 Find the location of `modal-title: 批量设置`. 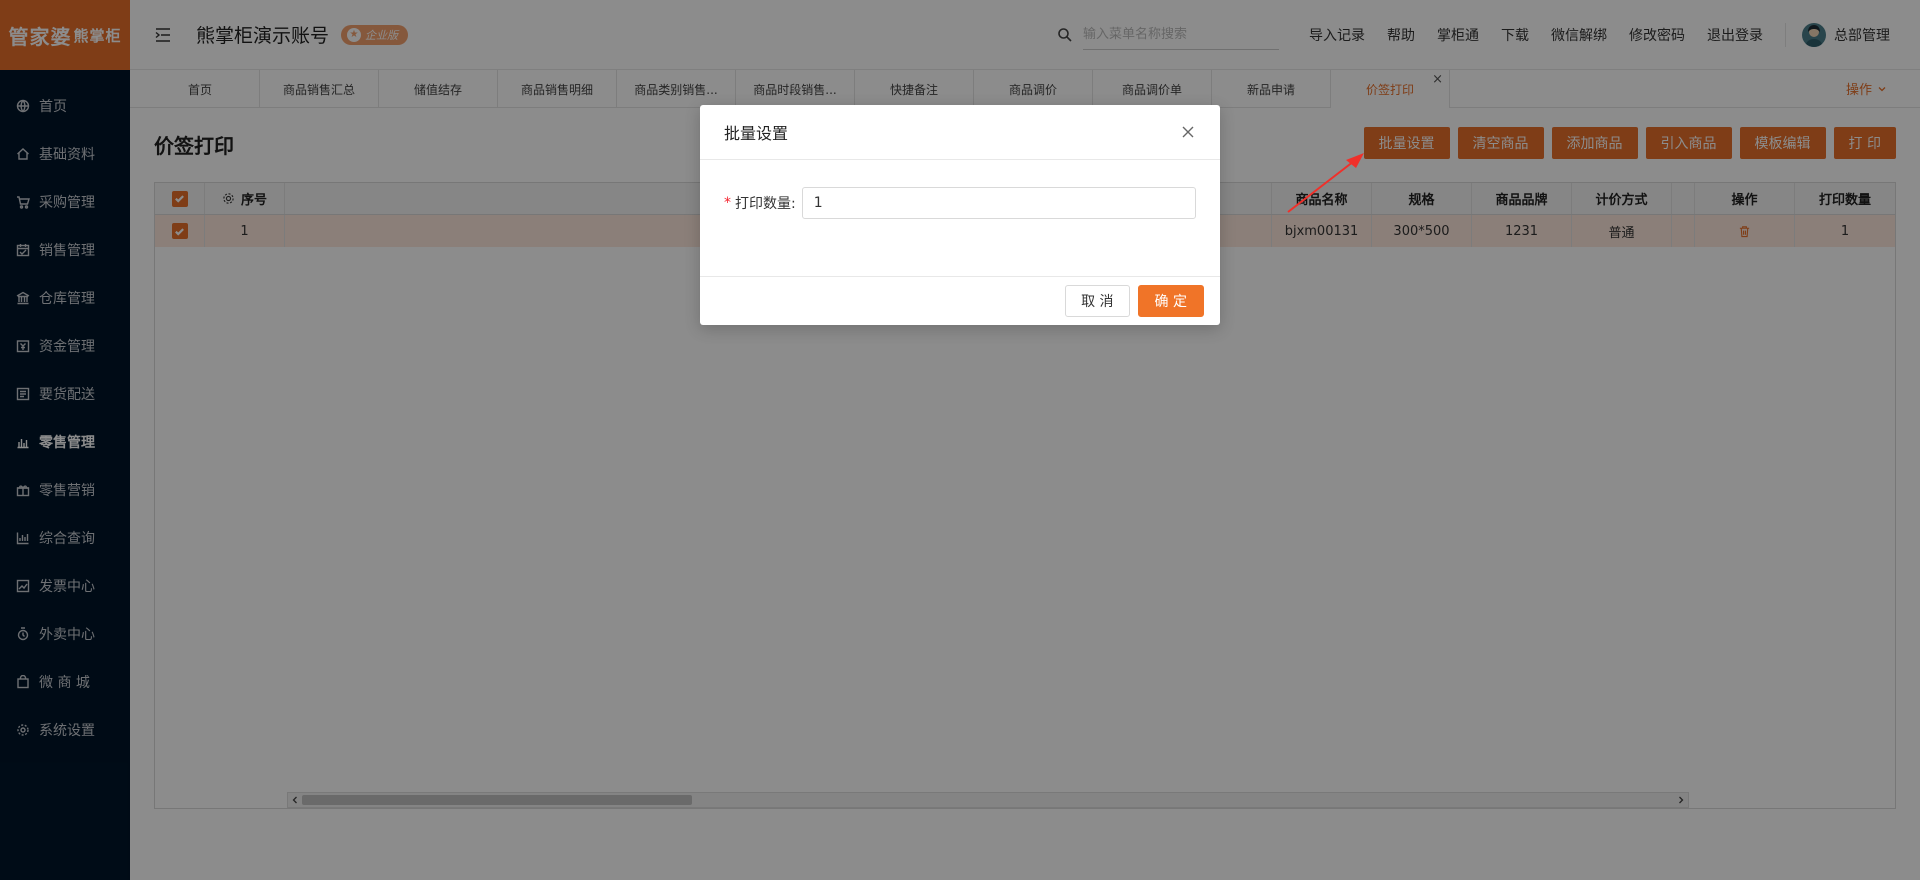

modal-title: 批量设置 is located at coordinates (756, 133).